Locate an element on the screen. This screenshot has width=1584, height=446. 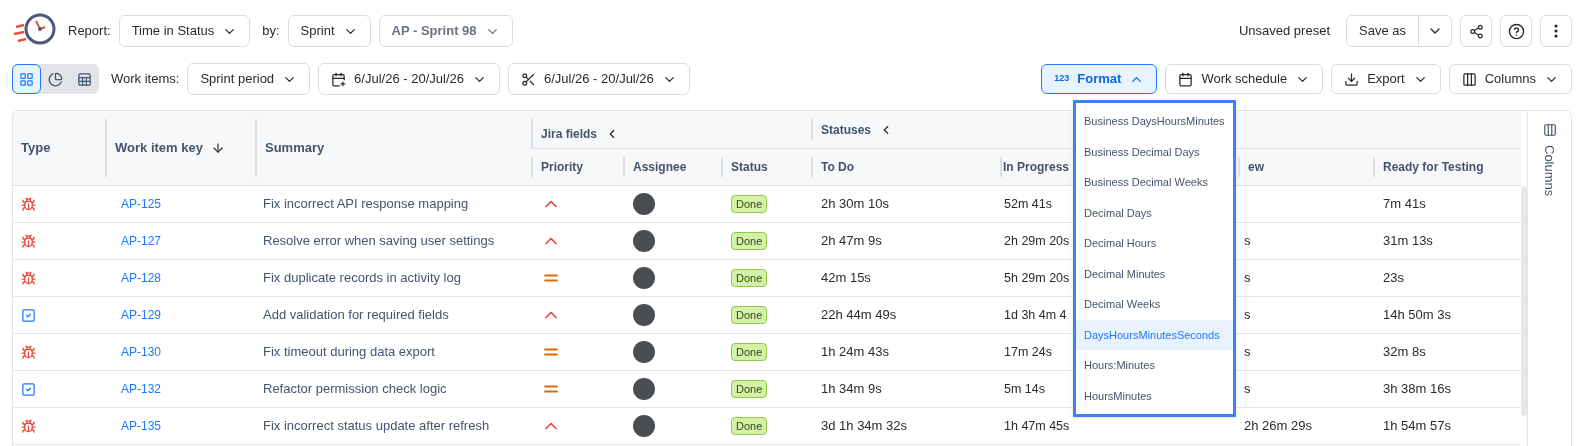
time-cell: 1h 54m 57s is located at coordinates (1417, 426).